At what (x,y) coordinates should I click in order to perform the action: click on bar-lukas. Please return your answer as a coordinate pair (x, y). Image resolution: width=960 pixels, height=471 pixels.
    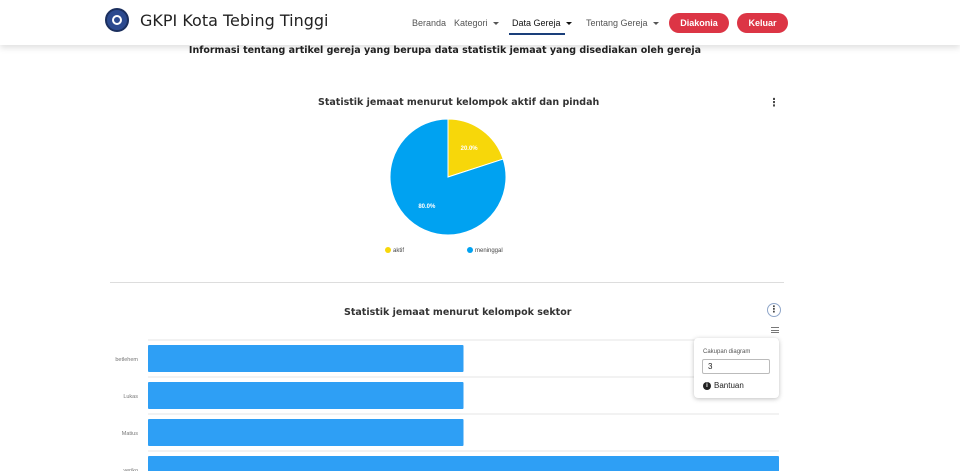
    Looking at the image, I should click on (306, 395).